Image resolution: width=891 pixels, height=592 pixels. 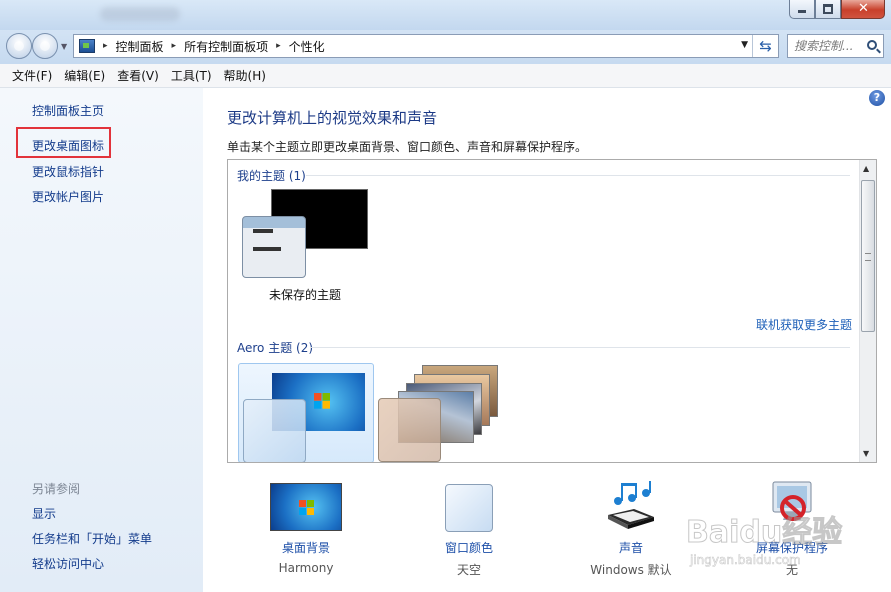 I want to click on close-icon: ✕, so click(x=863, y=8).